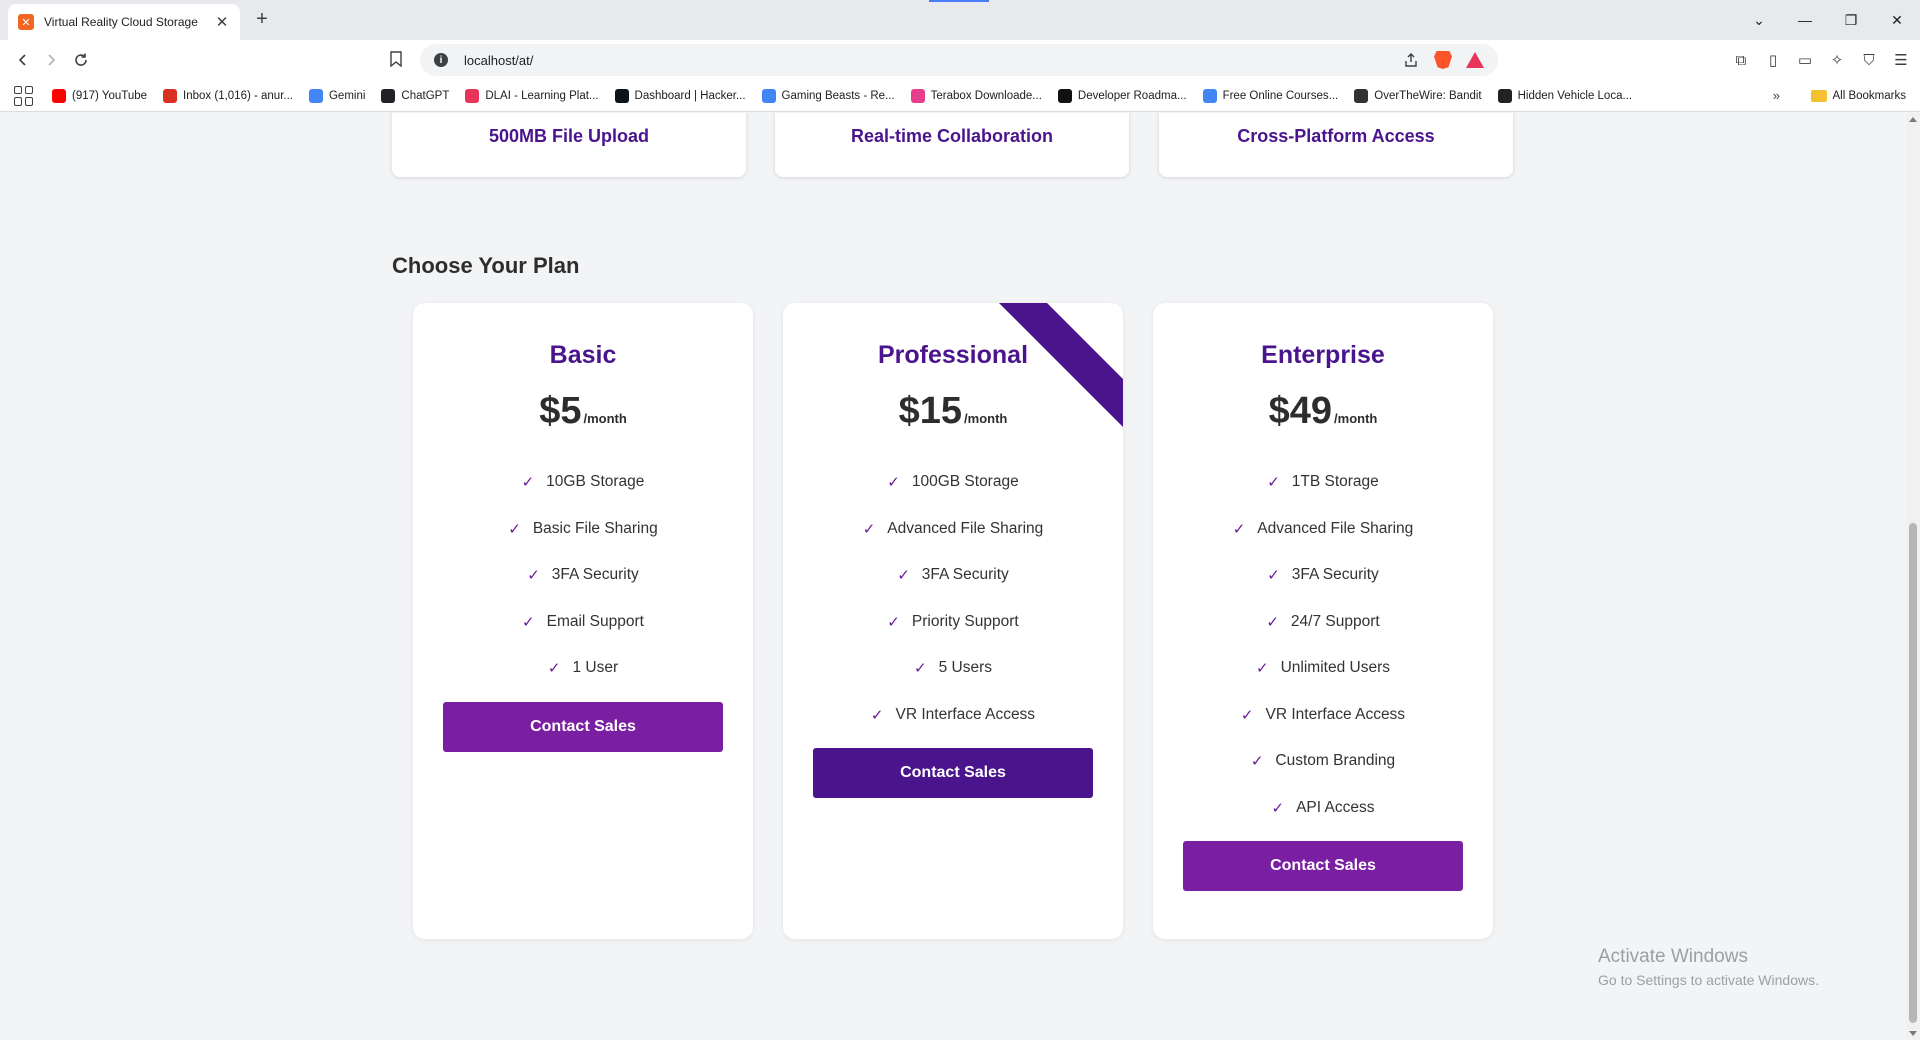 The image size is (1920, 1040). What do you see at coordinates (1805, 20) in the screenshot?
I see `minimize-button: —` at bounding box center [1805, 20].